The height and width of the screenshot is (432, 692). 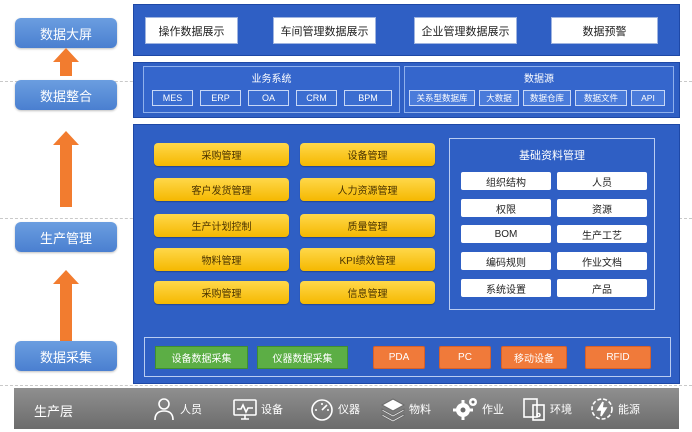 I want to click on gears-icon, so click(x=465, y=409).